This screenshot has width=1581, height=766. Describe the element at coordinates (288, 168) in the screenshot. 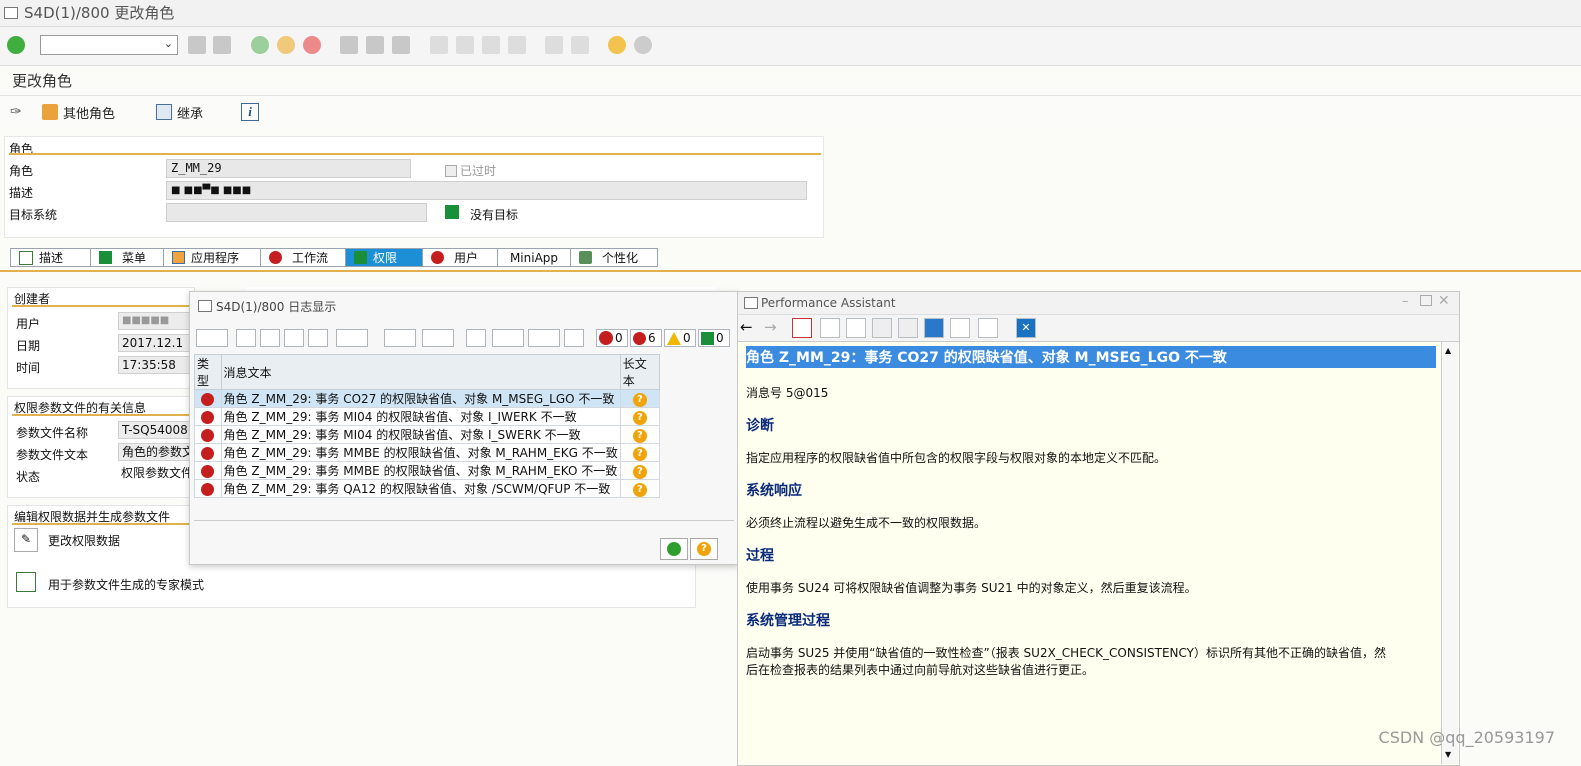

I see `role-field: Z_MM_29` at that location.